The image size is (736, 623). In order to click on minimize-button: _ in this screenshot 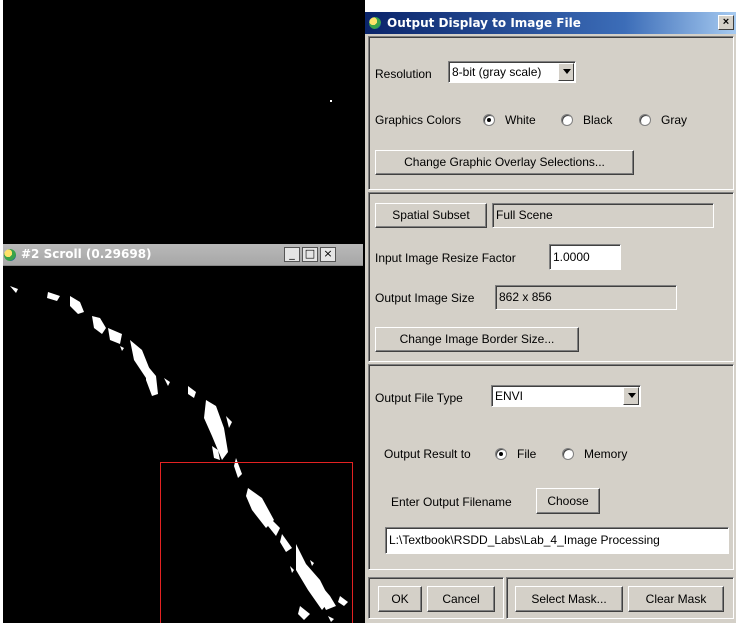, I will do `click(292, 254)`.